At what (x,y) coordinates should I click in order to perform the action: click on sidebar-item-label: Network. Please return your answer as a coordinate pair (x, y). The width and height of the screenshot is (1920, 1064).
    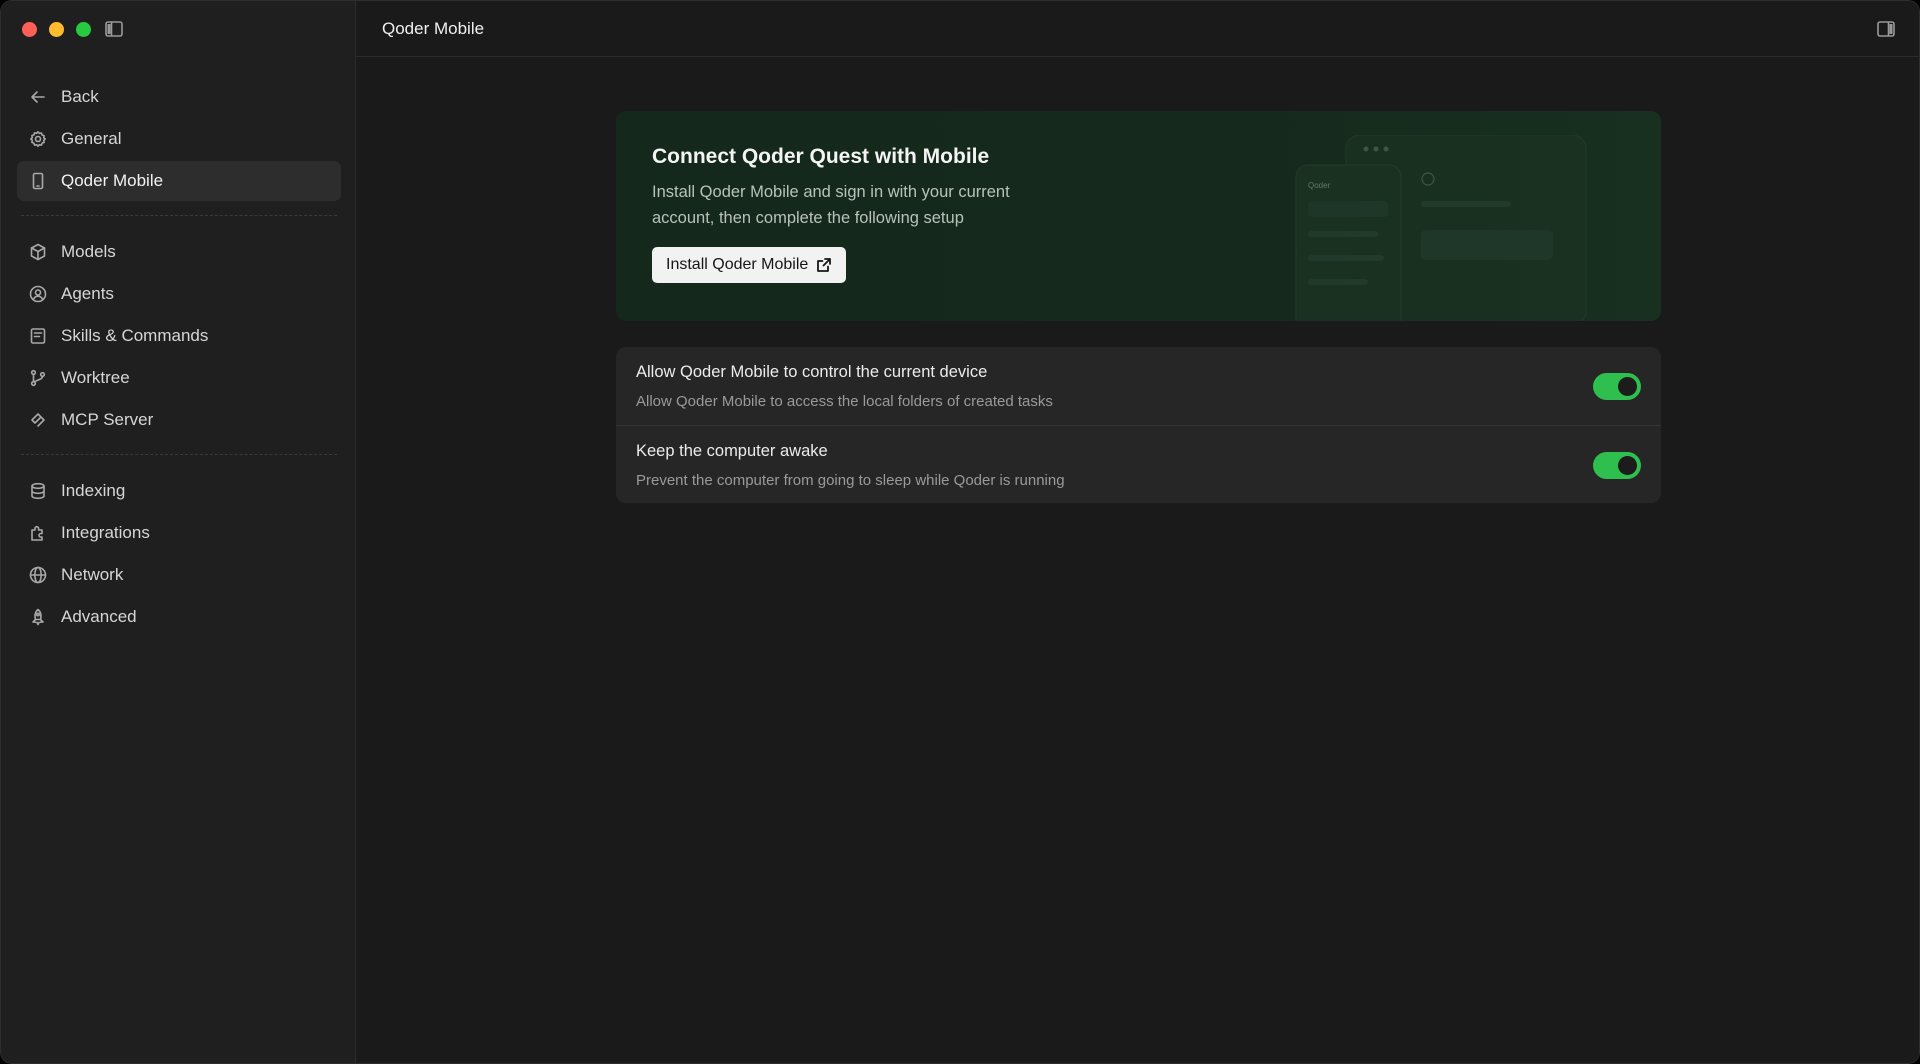
    Looking at the image, I should click on (92, 574).